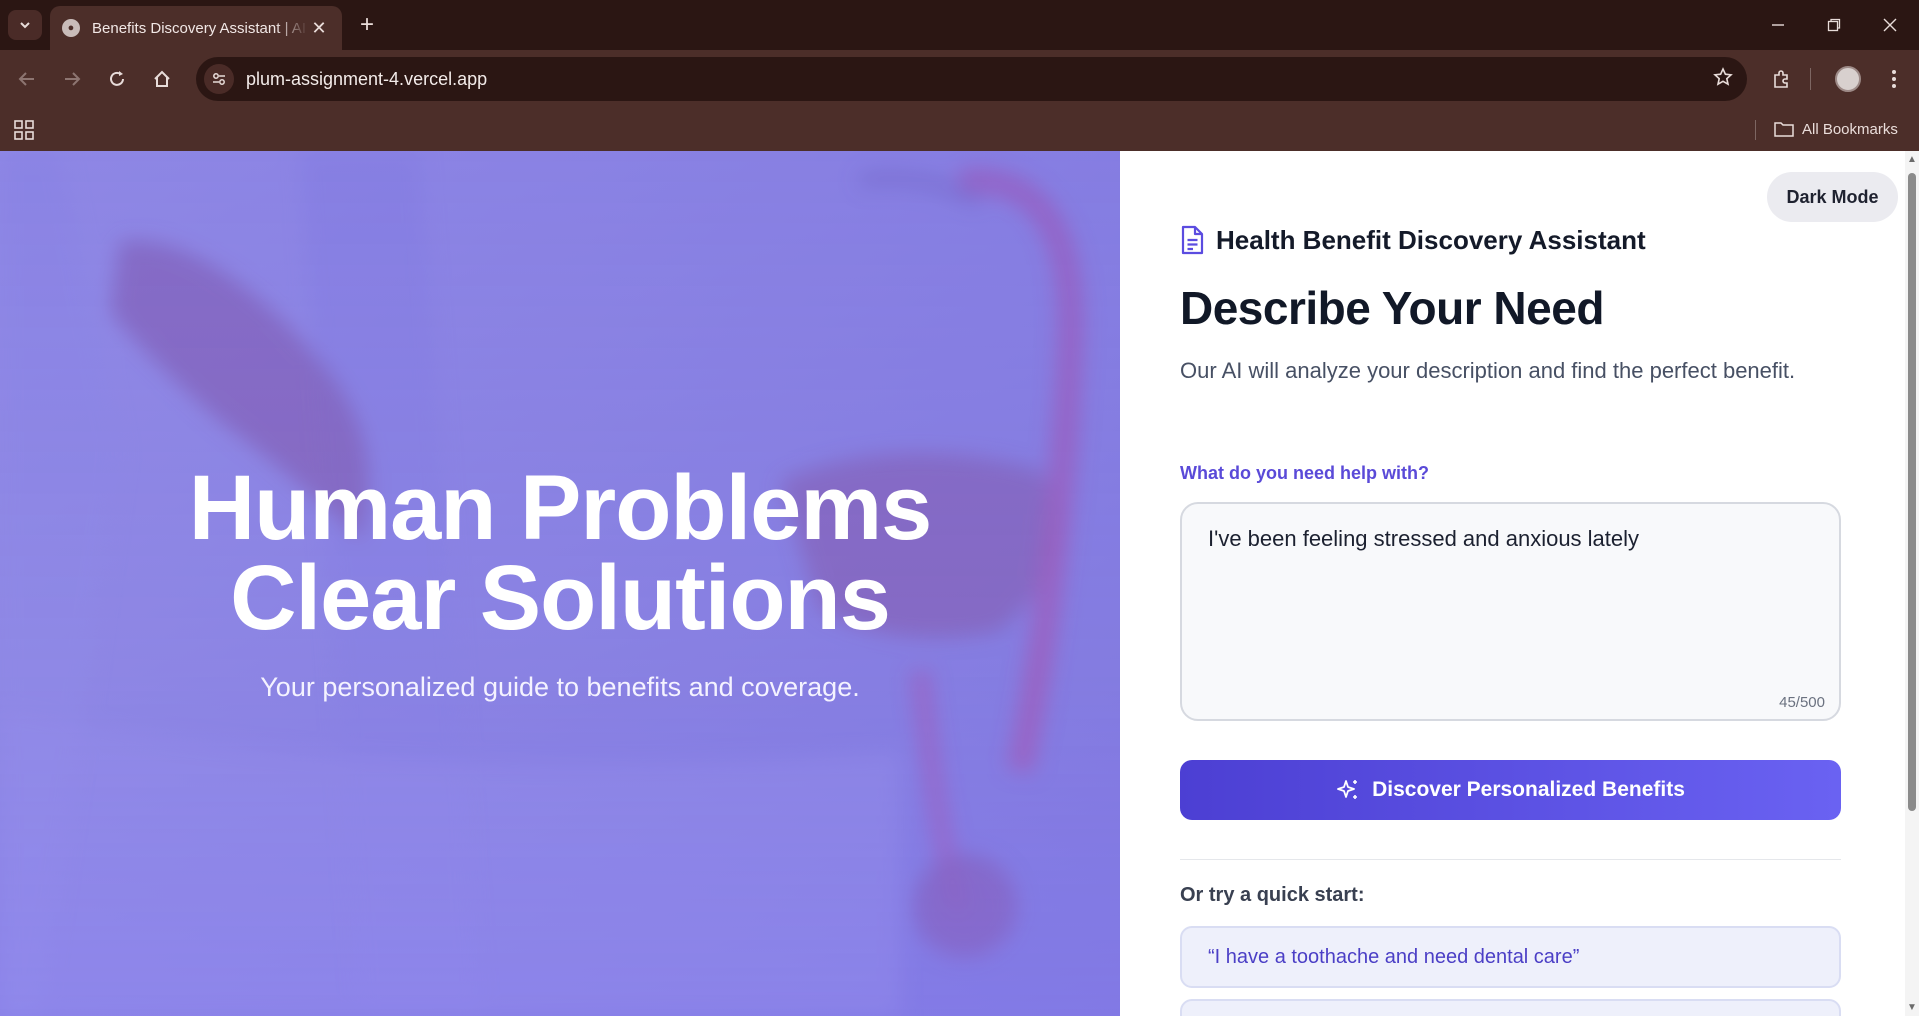  What do you see at coordinates (117, 79) in the screenshot?
I see `reload-icon` at bounding box center [117, 79].